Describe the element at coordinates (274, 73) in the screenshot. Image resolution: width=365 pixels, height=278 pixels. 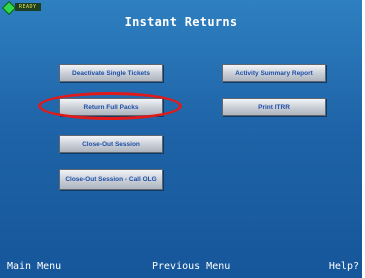
I see `activity-summary-report-button: Activity Summary Report` at that location.